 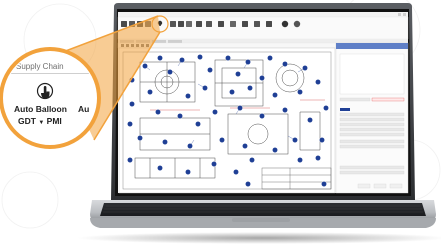 What do you see at coordinates (364, 186) in the screenshot?
I see `ok-button` at bounding box center [364, 186].